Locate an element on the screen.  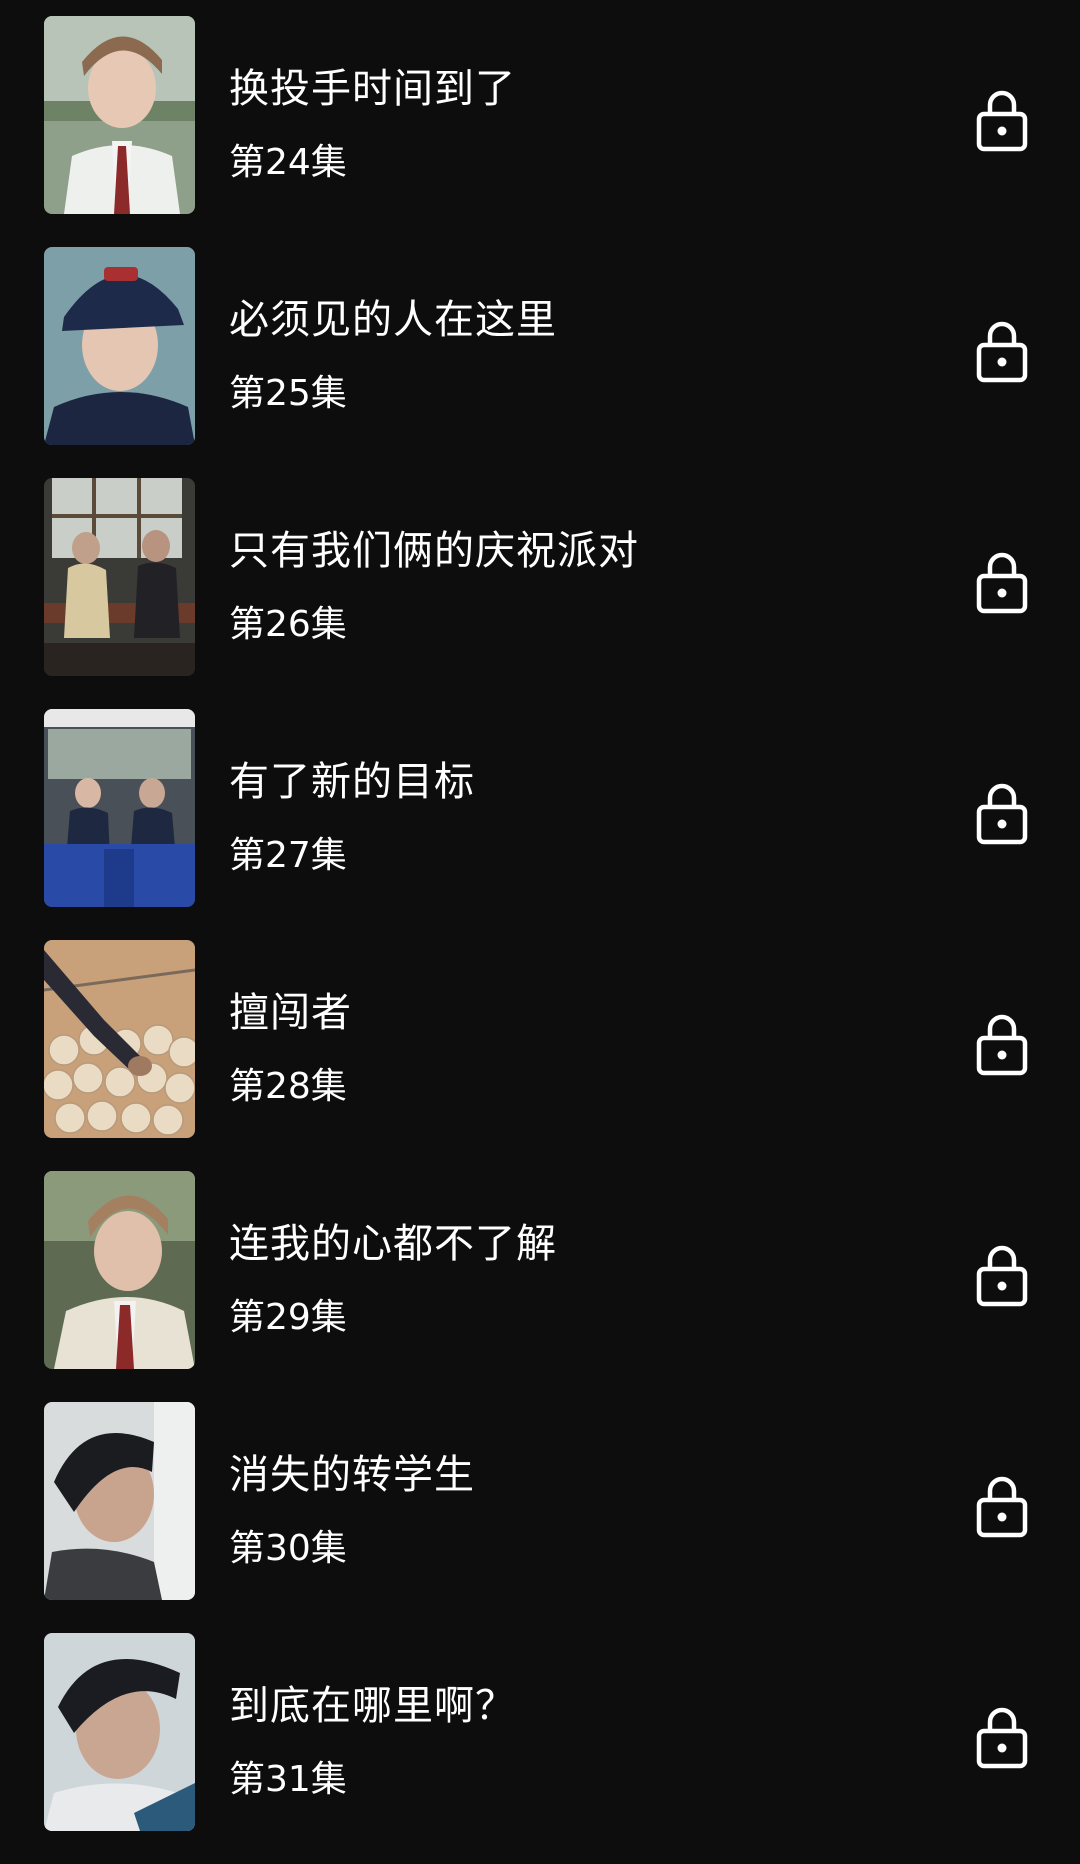
episode-title: 连我的心都不了解 is located at coordinates (393, 1244).